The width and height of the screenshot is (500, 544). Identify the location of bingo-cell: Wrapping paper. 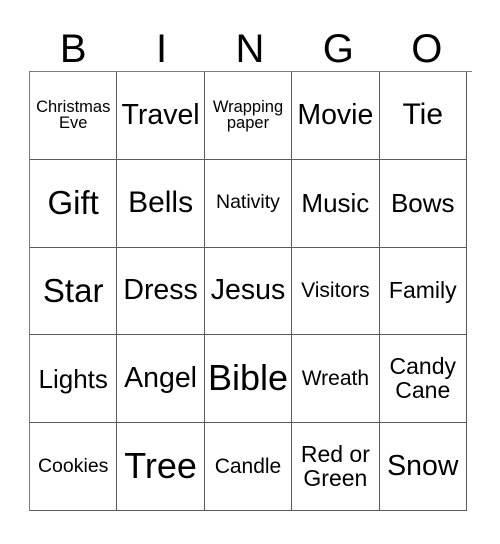
(248, 116).